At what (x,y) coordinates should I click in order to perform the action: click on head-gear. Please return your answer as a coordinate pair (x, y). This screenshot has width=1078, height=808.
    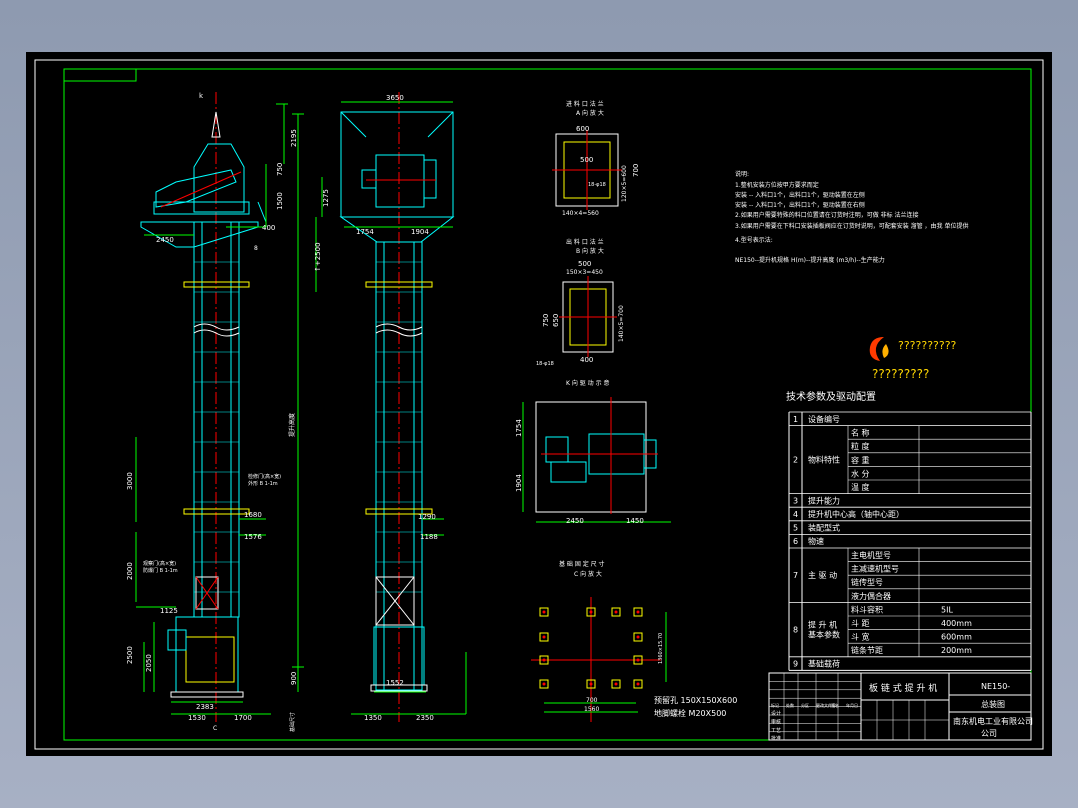
    Looking at the image, I should click on (369, 179).